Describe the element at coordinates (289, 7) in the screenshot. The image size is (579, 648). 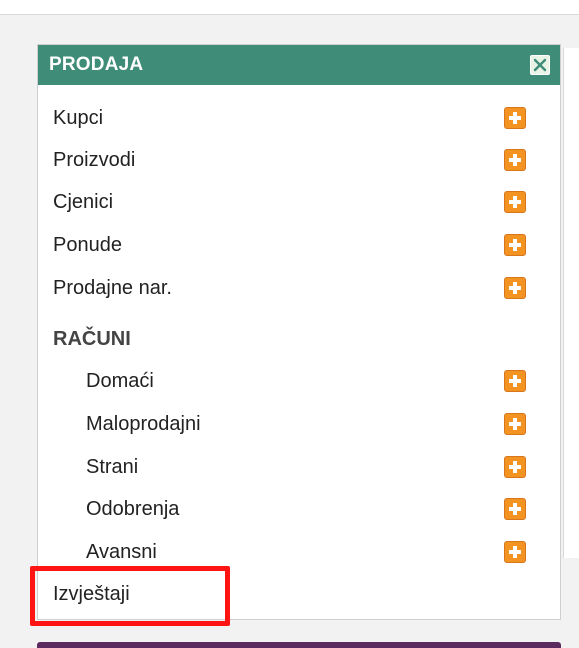
I see `top-bar` at that location.